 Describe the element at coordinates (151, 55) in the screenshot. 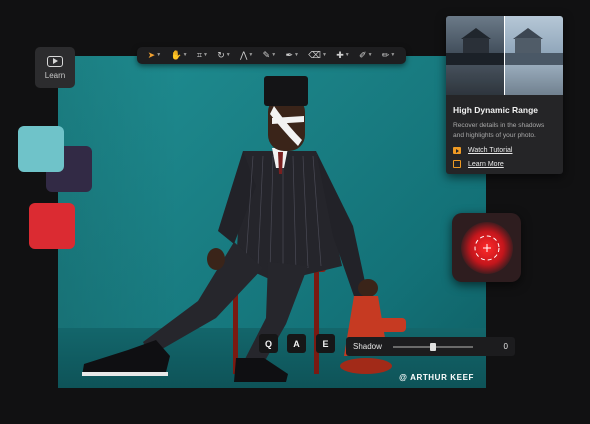

I see `move-icon: ➤` at that location.